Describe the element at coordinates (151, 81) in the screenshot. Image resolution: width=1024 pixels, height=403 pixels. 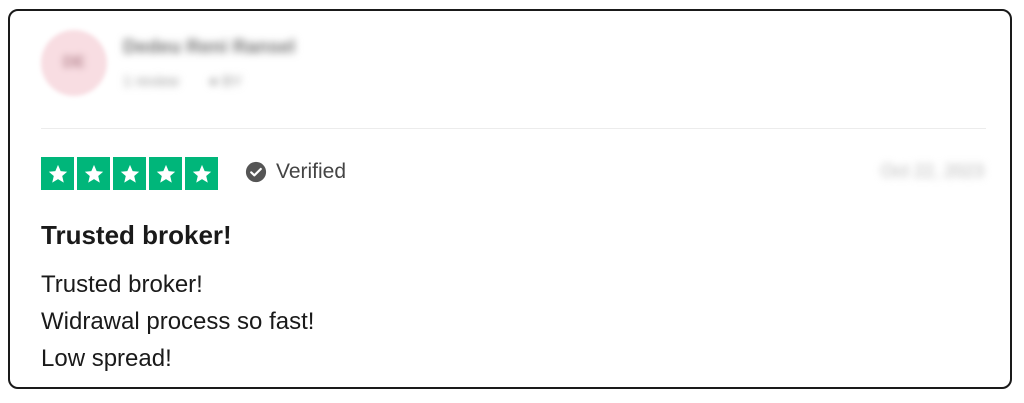
I see `review-count: 1 review` at that location.